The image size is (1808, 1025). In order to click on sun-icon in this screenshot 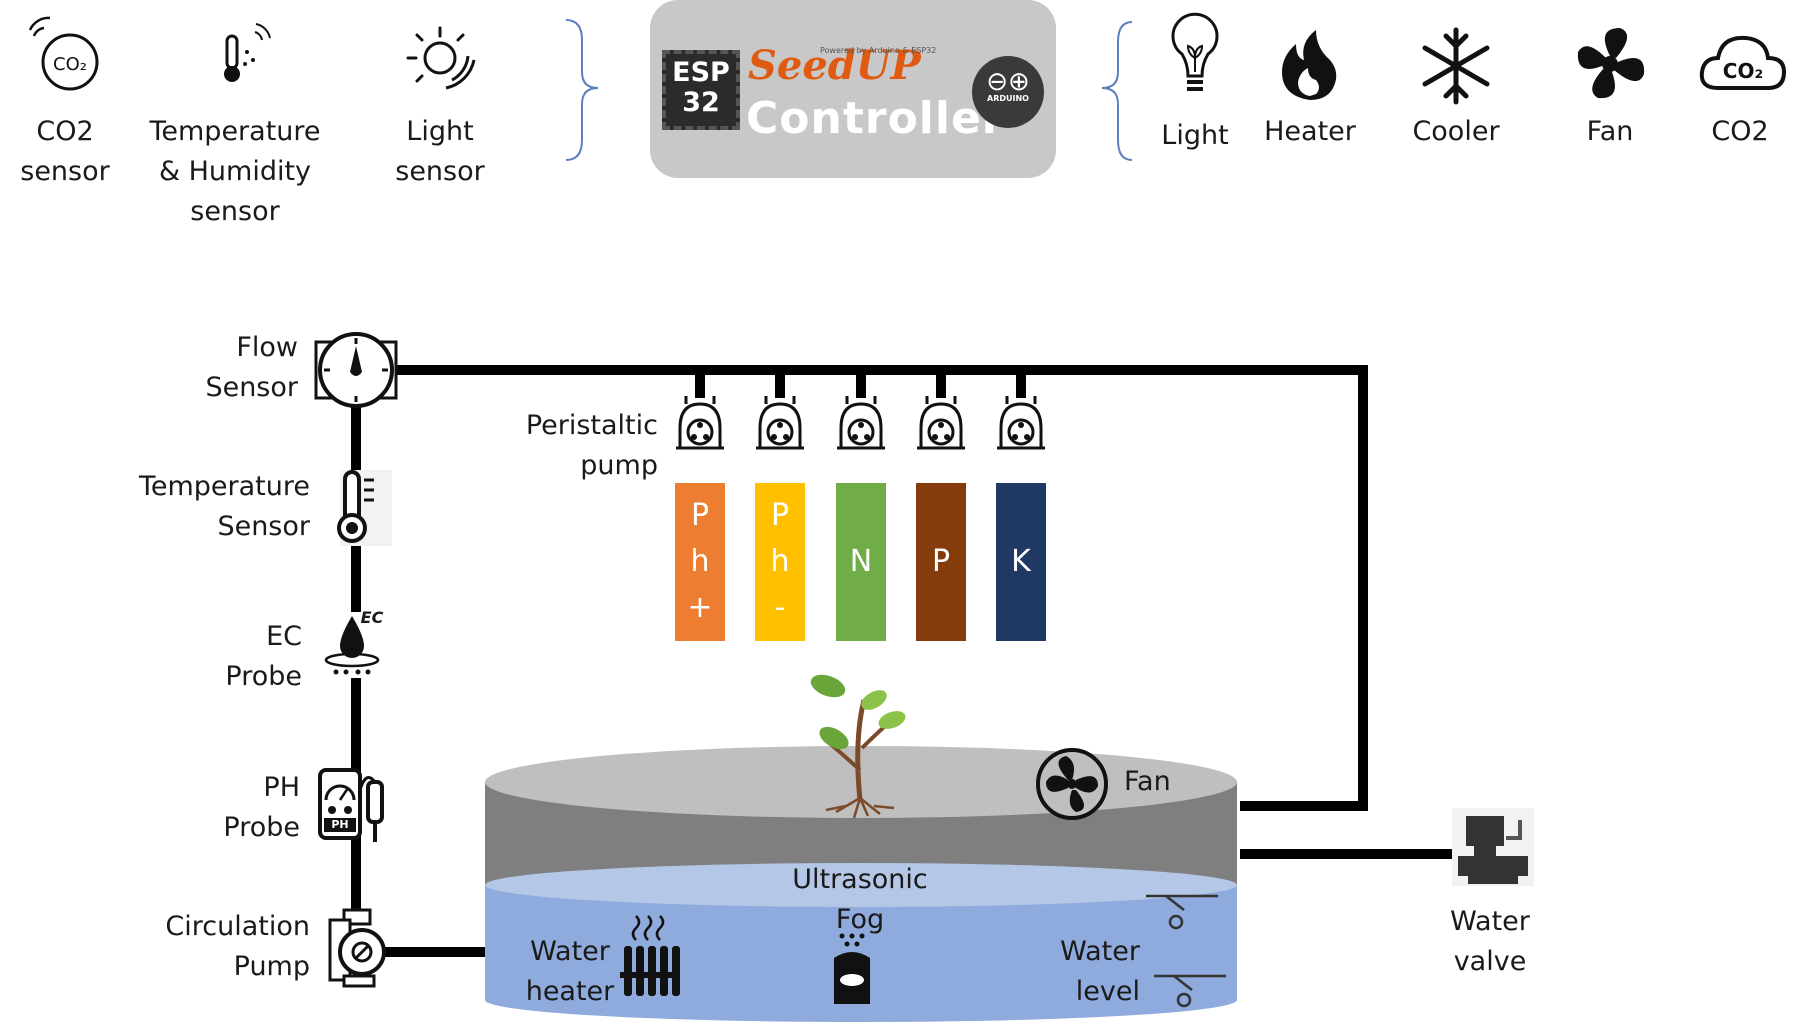, I will do `click(441, 58)`.